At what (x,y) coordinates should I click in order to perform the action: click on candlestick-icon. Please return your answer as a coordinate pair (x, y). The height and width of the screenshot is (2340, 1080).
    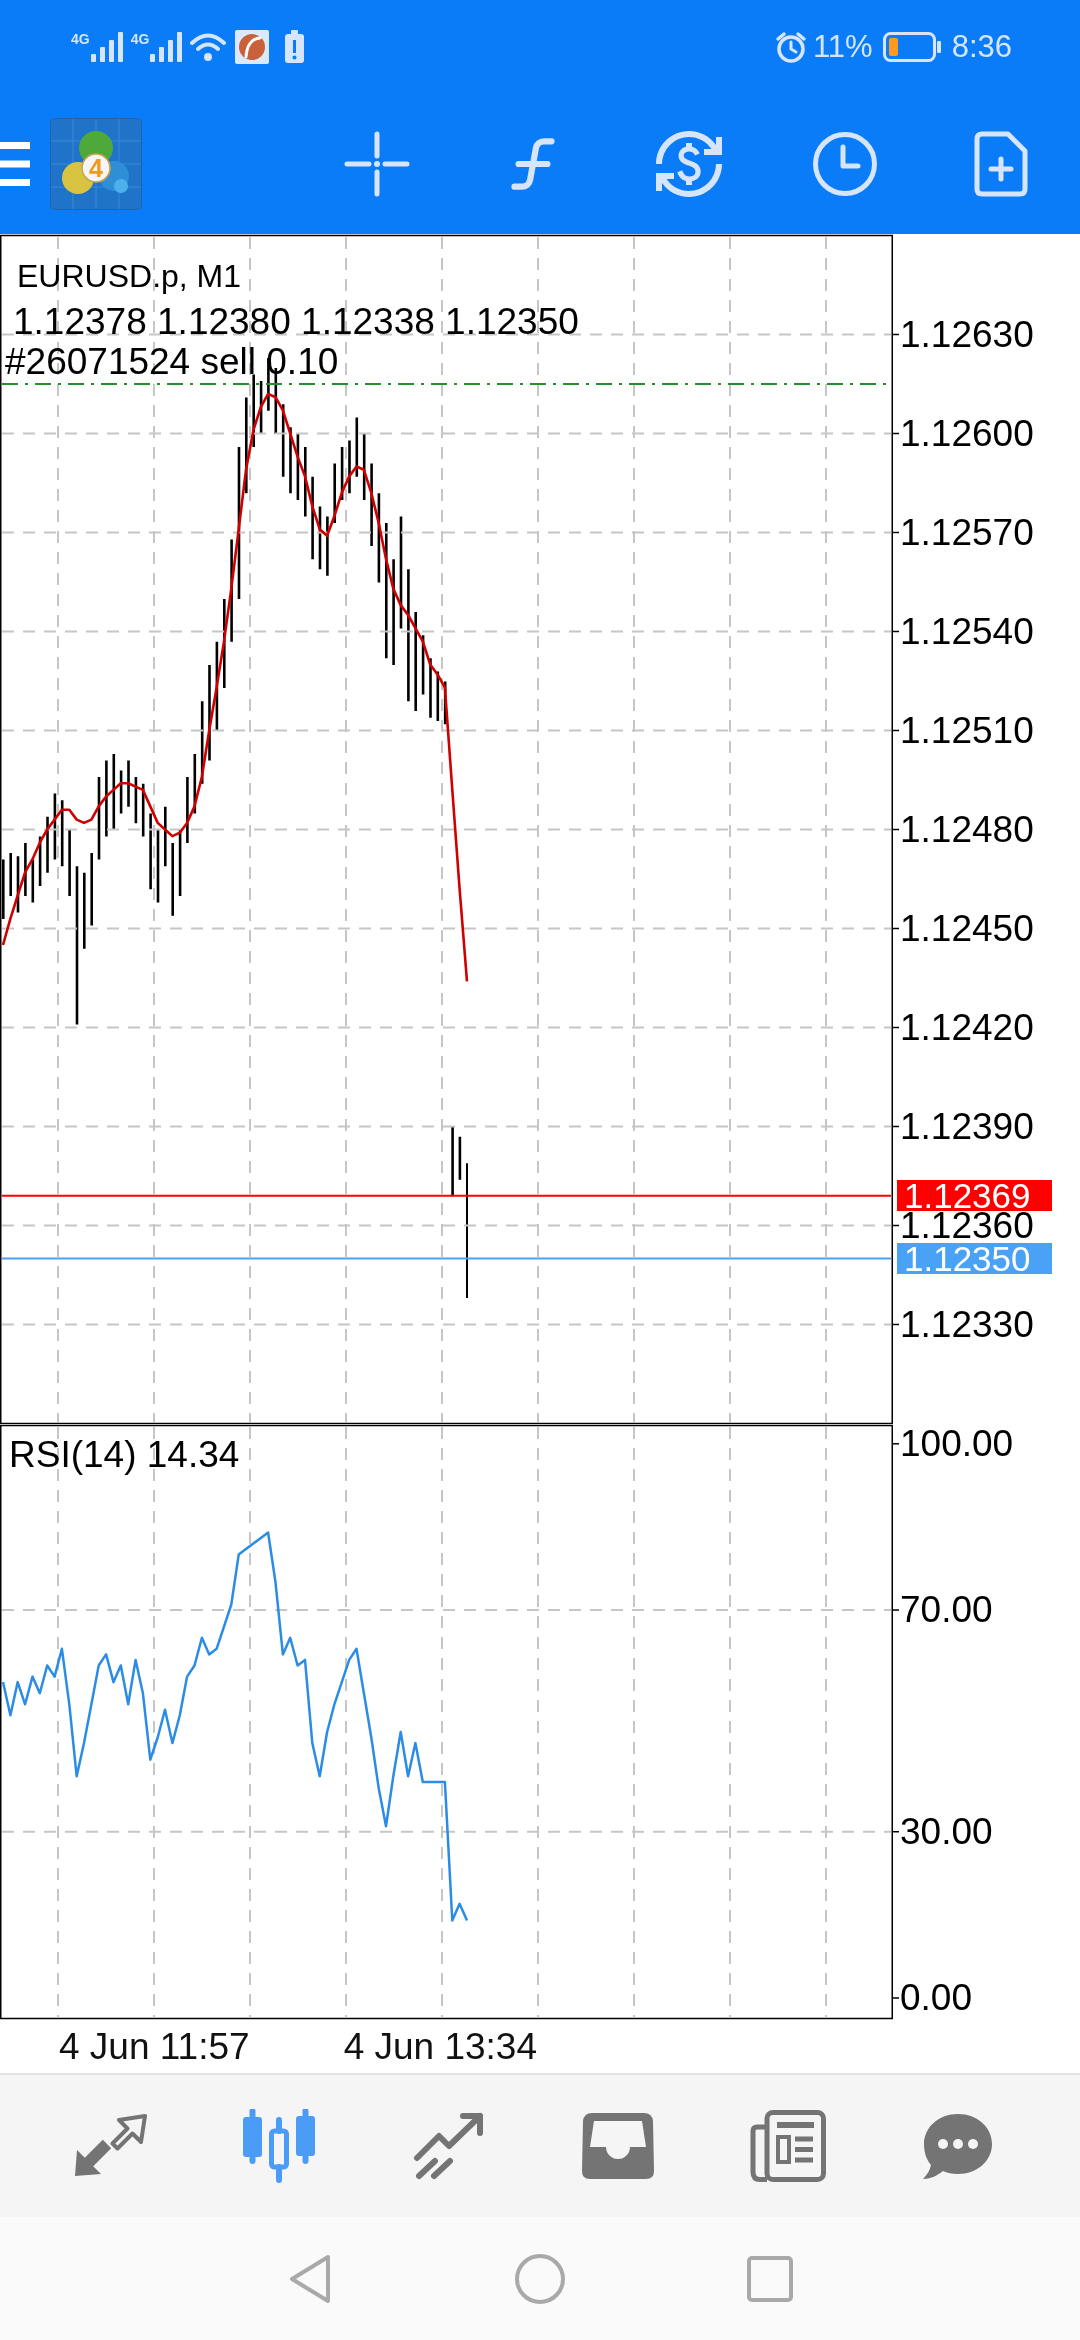
    Looking at the image, I should click on (279, 2146).